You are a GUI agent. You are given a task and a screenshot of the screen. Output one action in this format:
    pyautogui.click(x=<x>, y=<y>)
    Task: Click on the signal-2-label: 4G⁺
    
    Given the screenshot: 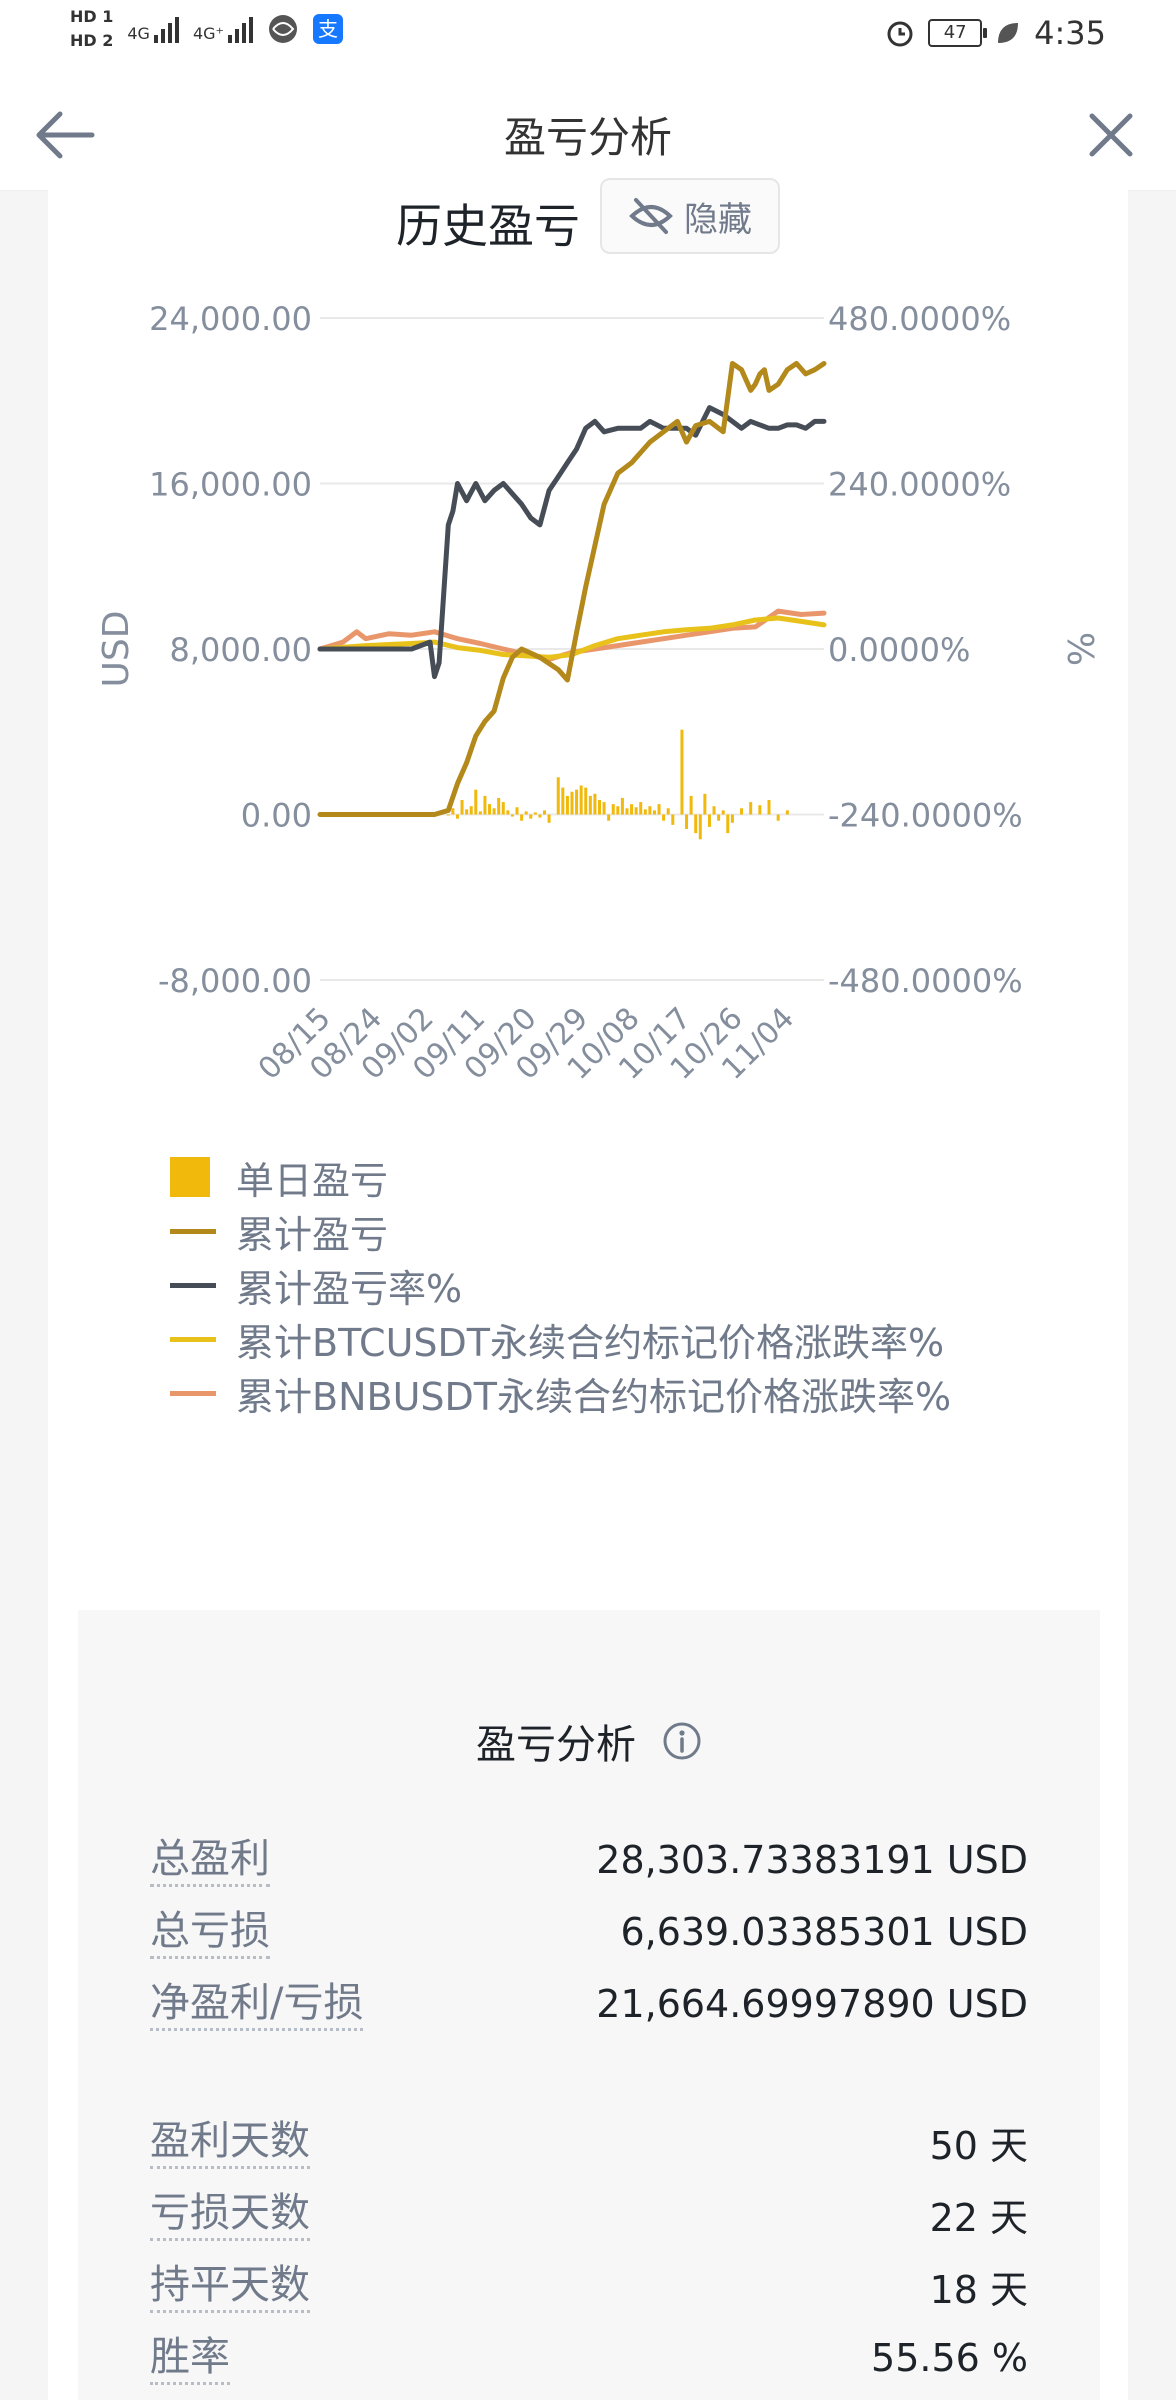 What is the action you would take?
    pyautogui.click(x=208, y=33)
    